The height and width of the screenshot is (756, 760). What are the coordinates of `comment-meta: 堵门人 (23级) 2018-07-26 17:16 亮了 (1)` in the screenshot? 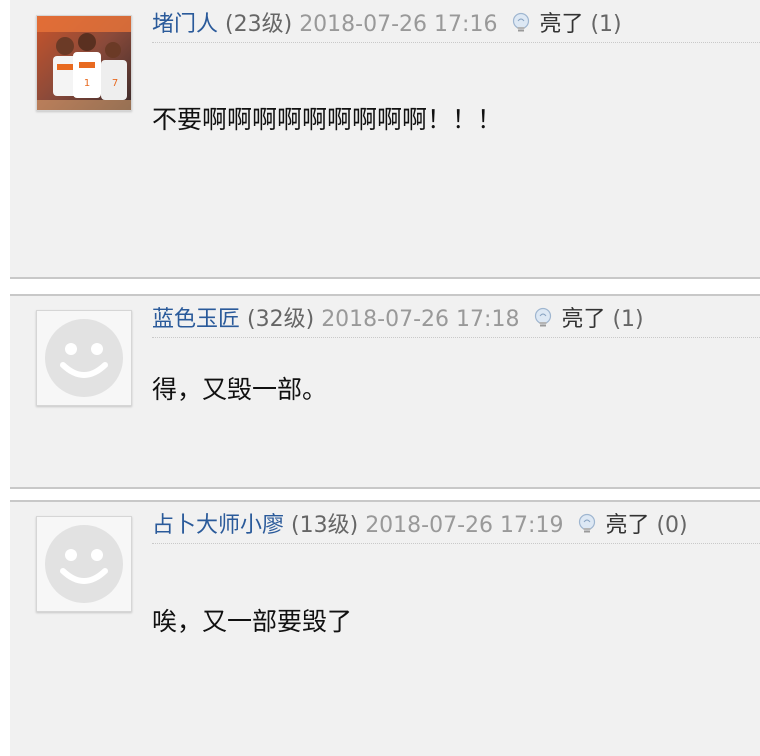 It's located at (456, 25).